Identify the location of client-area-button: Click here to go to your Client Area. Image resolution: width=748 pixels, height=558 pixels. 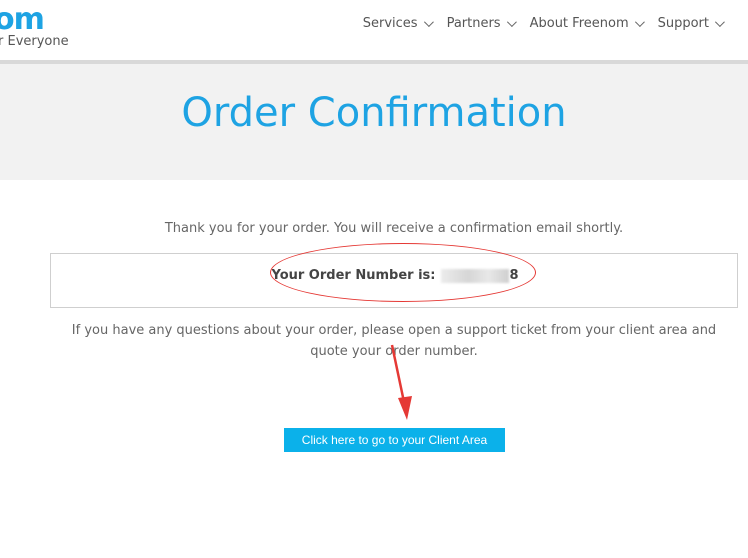
(394, 440).